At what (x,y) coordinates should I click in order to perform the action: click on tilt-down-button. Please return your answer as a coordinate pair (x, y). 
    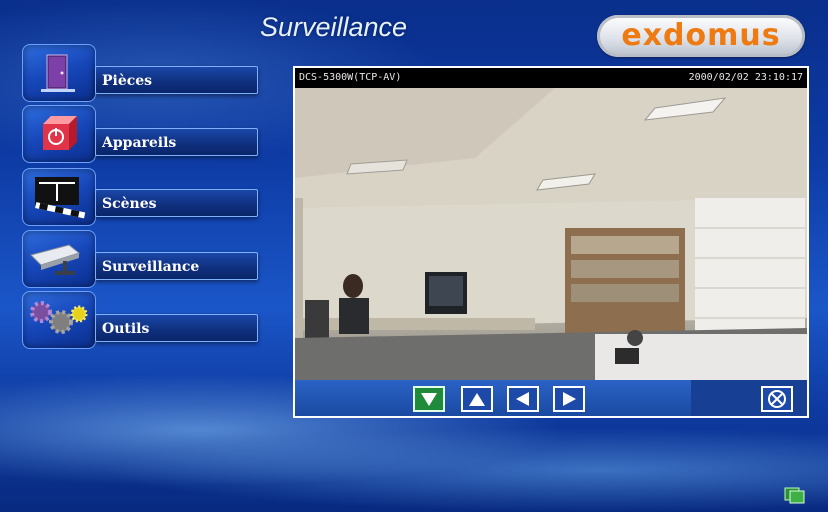
    Looking at the image, I should click on (429, 399).